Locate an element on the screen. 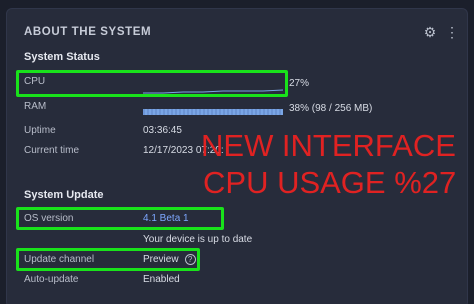 The width and height of the screenshot is (474, 304). uptime-label: Uptime is located at coordinates (40, 130).